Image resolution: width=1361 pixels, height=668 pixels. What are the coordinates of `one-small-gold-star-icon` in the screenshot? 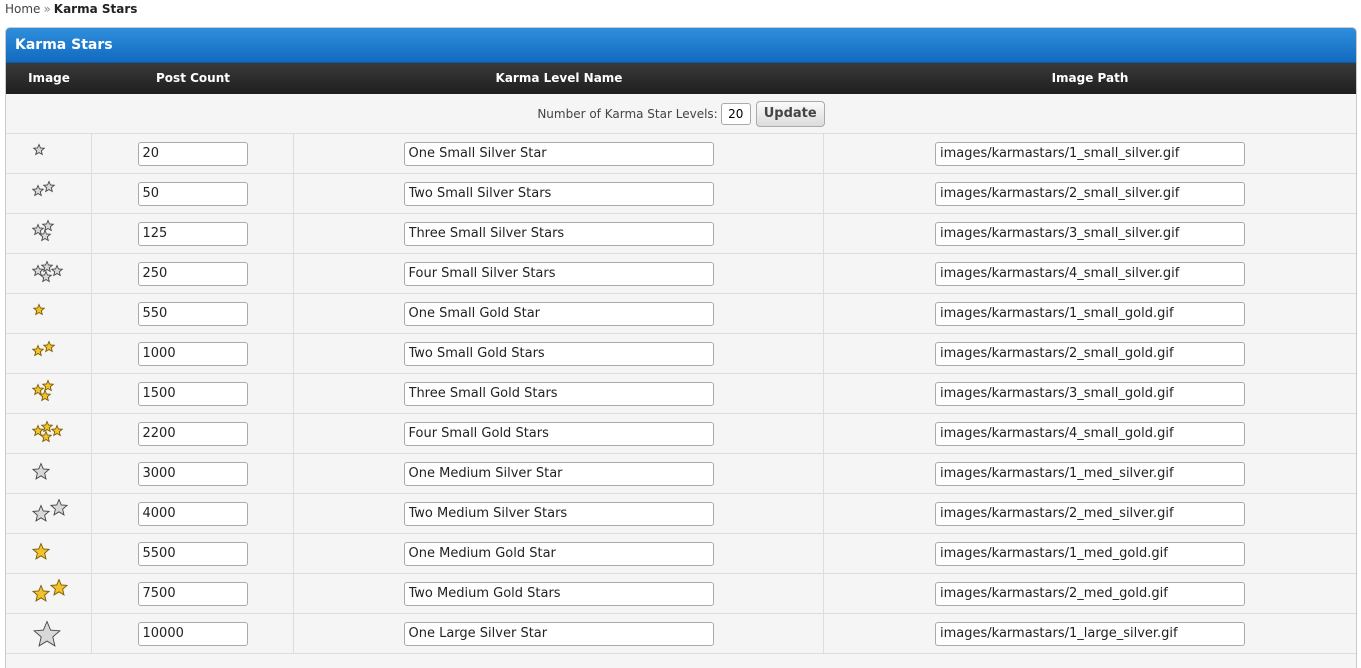 It's located at (39, 308).